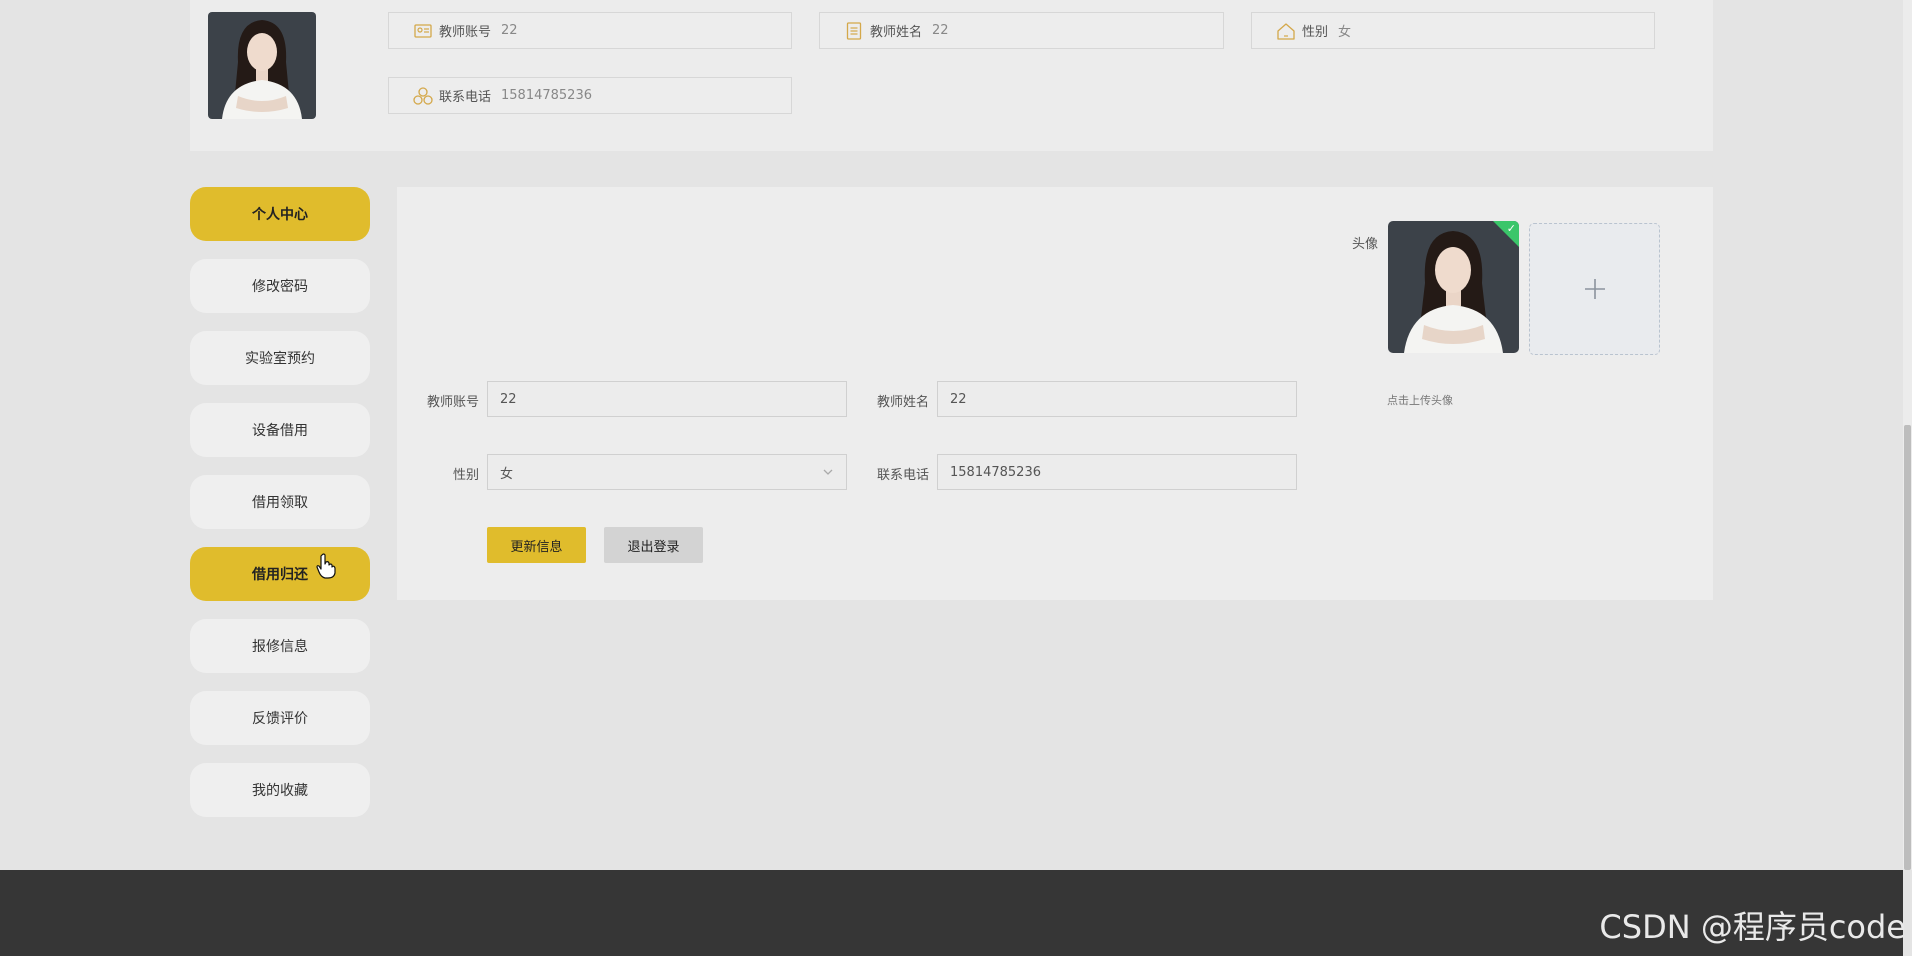 This screenshot has width=1912, height=956. I want to click on logout-button: 退出登录, so click(653, 545).